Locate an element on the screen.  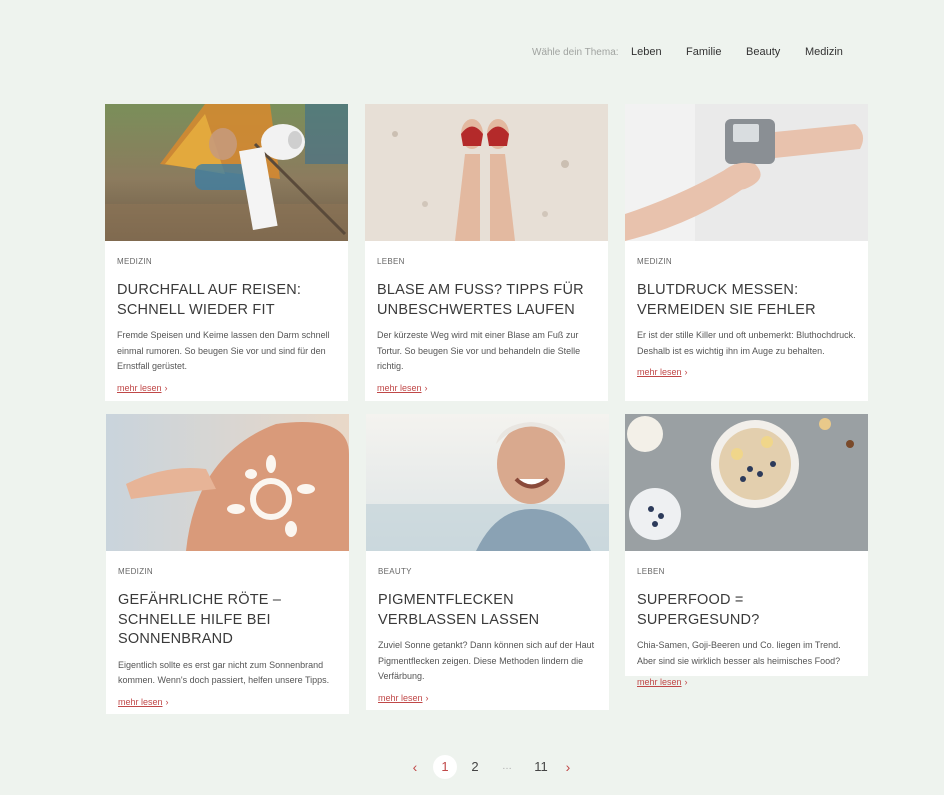
article-title: SUPERFOOD = SUPERGESUND? is located at coordinates (746, 610).